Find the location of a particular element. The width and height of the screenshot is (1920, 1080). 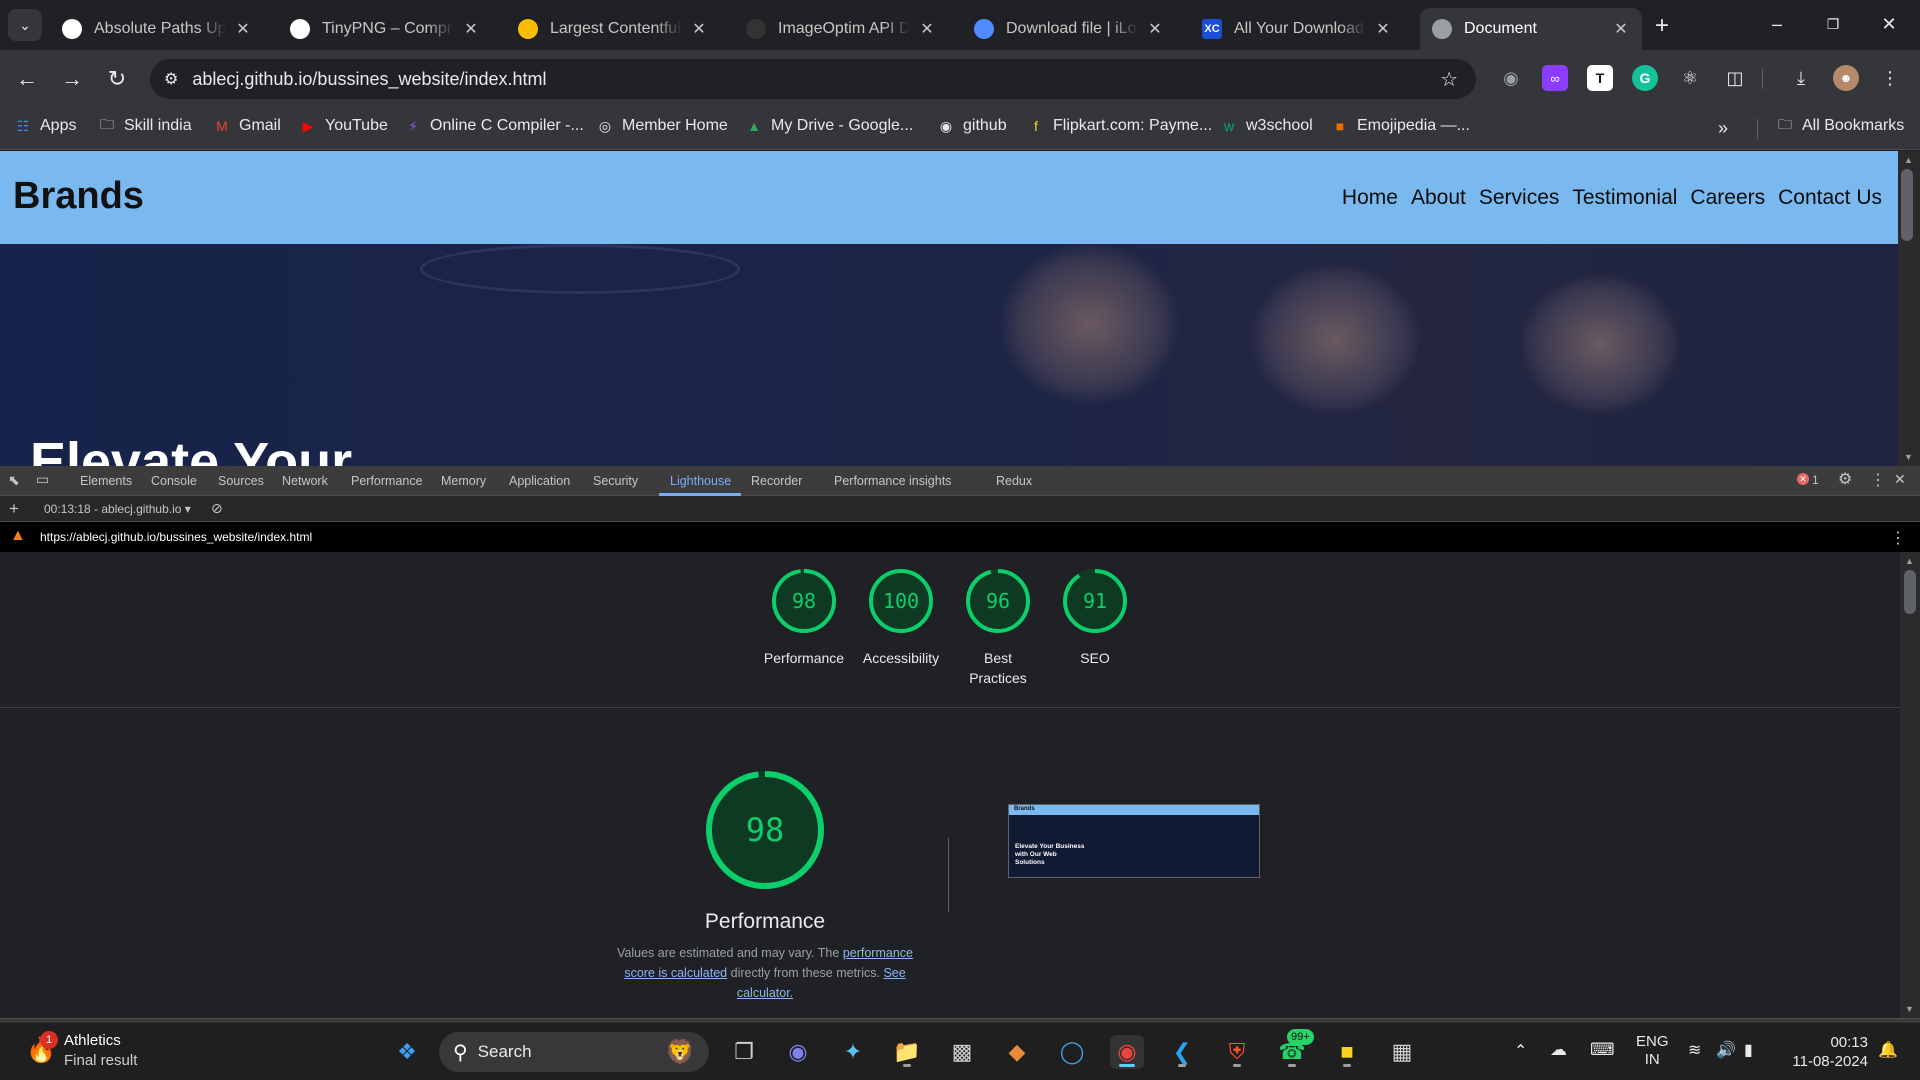

back-button: ← is located at coordinates (27, 79).